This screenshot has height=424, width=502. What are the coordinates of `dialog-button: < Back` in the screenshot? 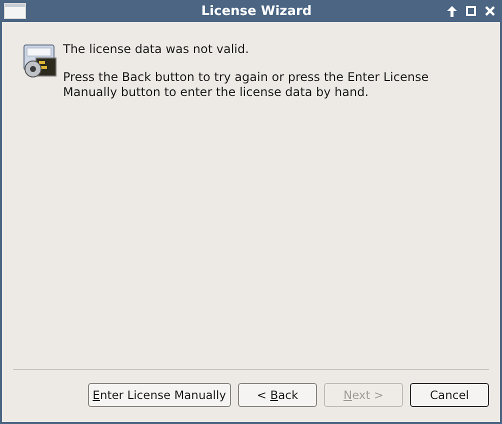 It's located at (277, 395).